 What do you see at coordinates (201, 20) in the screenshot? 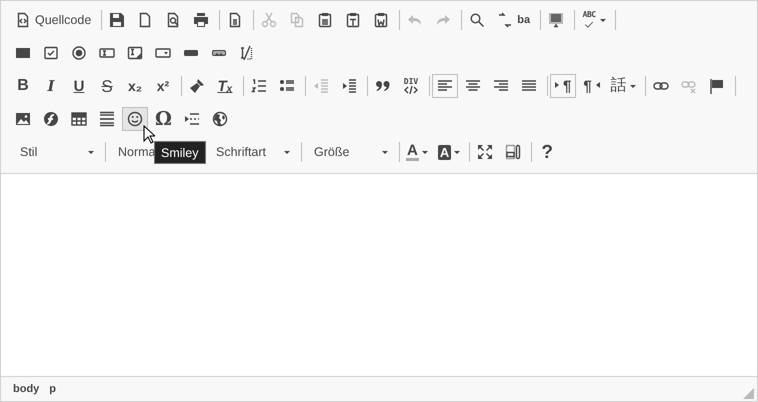
I see `printer-icon` at bounding box center [201, 20].